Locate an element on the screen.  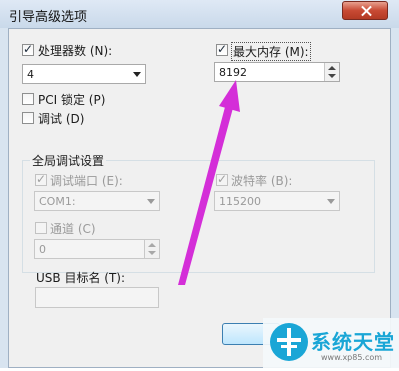
arrow-head is located at coordinates (229, 96).